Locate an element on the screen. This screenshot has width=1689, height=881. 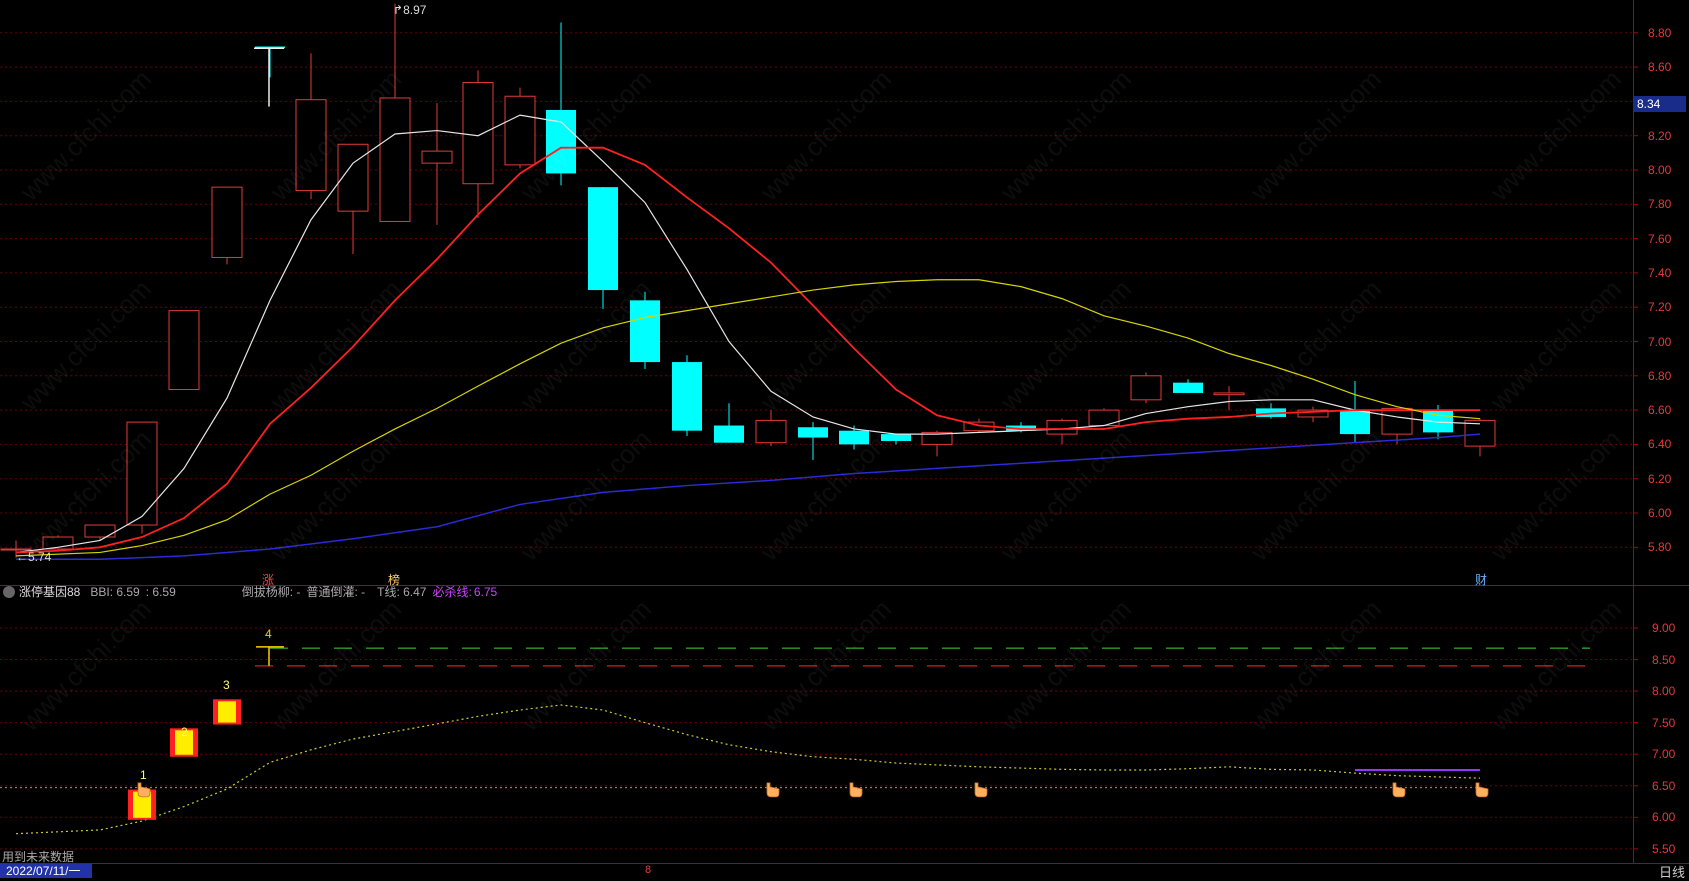
indicator-axis-label: 8.50 is located at coordinates (1664, 659).